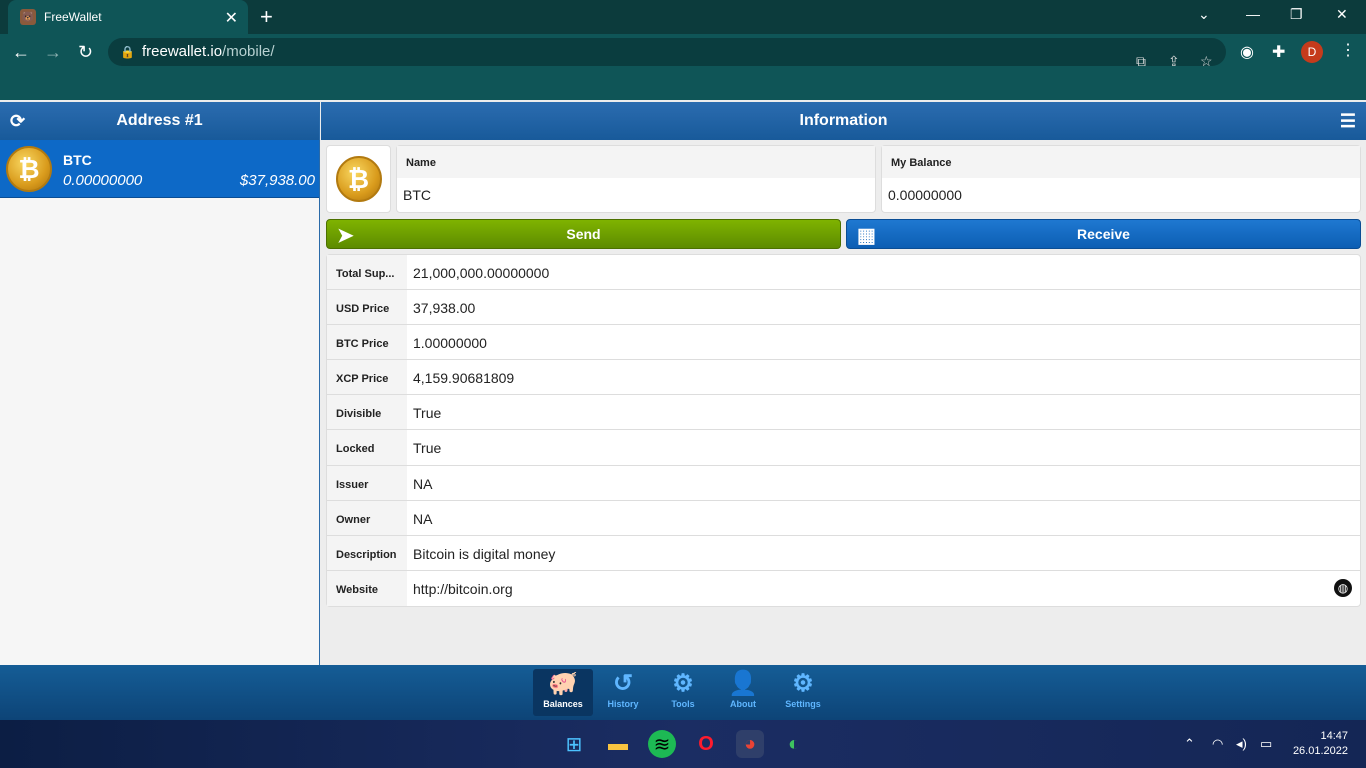 This screenshot has height=768, width=1366. What do you see at coordinates (367, 552) in the screenshot?
I see `row-key: Description` at bounding box center [367, 552].